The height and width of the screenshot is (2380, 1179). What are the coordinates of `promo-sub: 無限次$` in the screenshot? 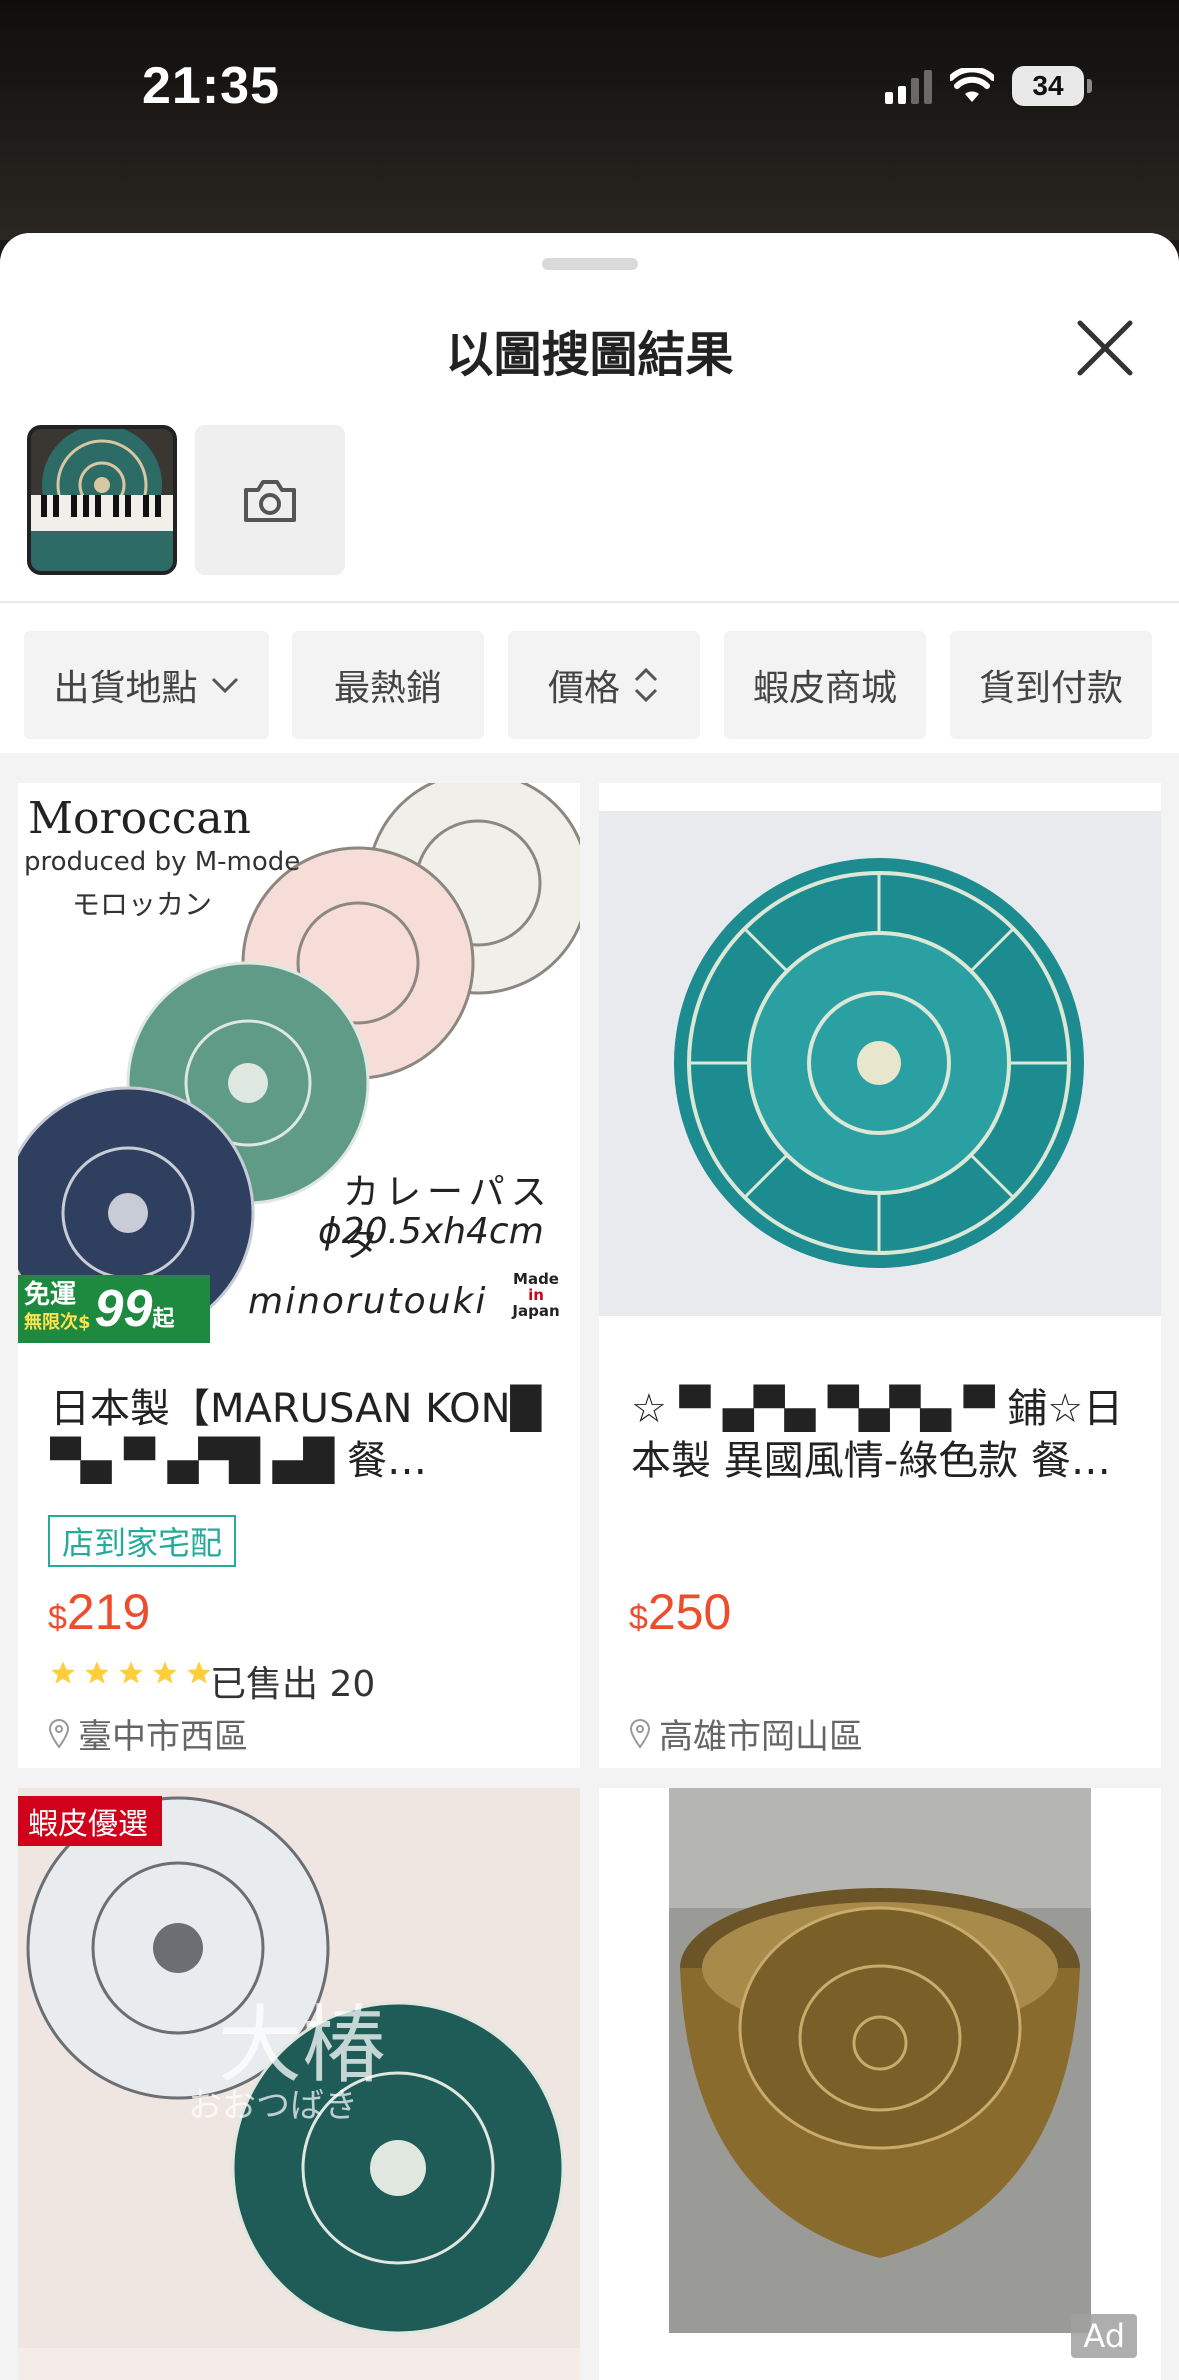 It's located at (57, 1322).